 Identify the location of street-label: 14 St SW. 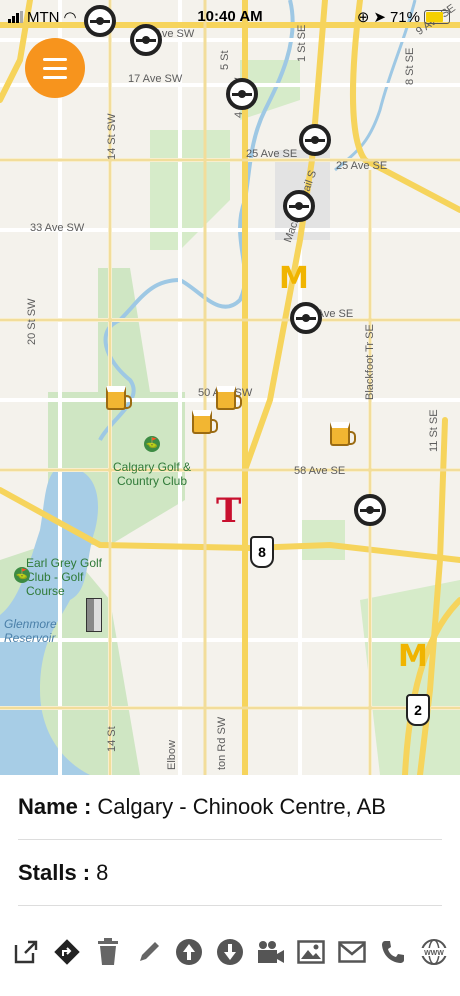
(112, 136).